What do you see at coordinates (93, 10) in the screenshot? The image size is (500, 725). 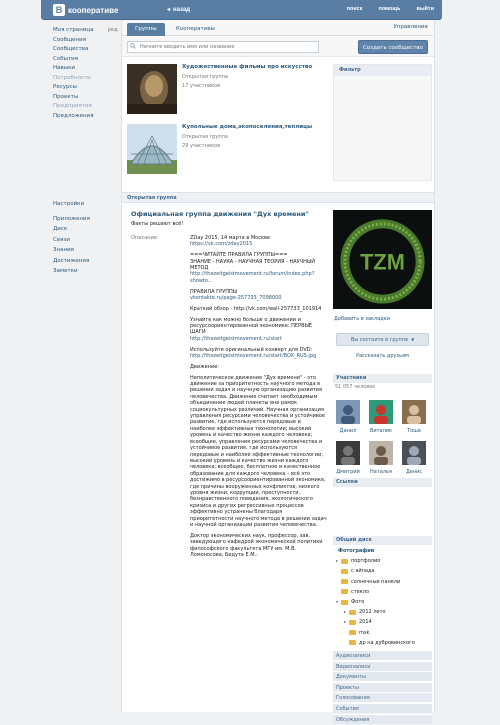 I see `logo-text: кооперативе` at bounding box center [93, 10].